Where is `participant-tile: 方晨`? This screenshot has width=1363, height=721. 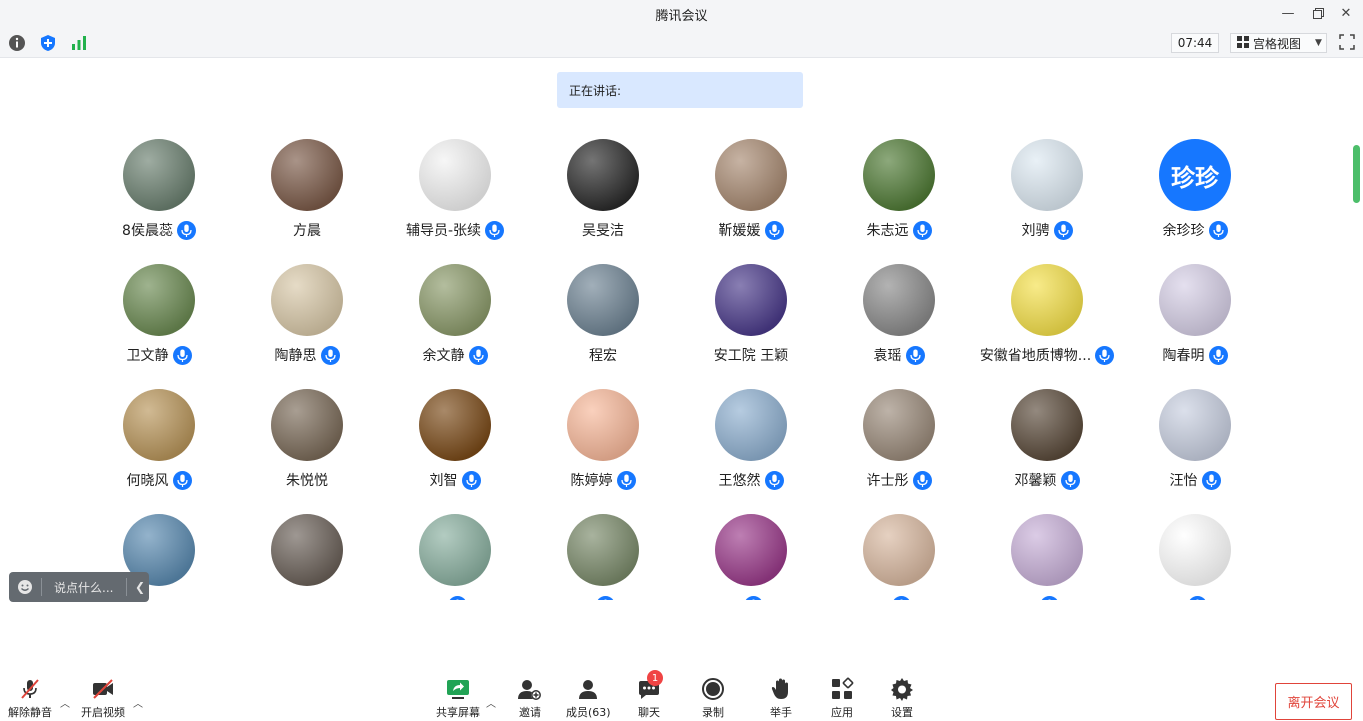 participant-tile: 方晨 is located at coordinates (307, 187).